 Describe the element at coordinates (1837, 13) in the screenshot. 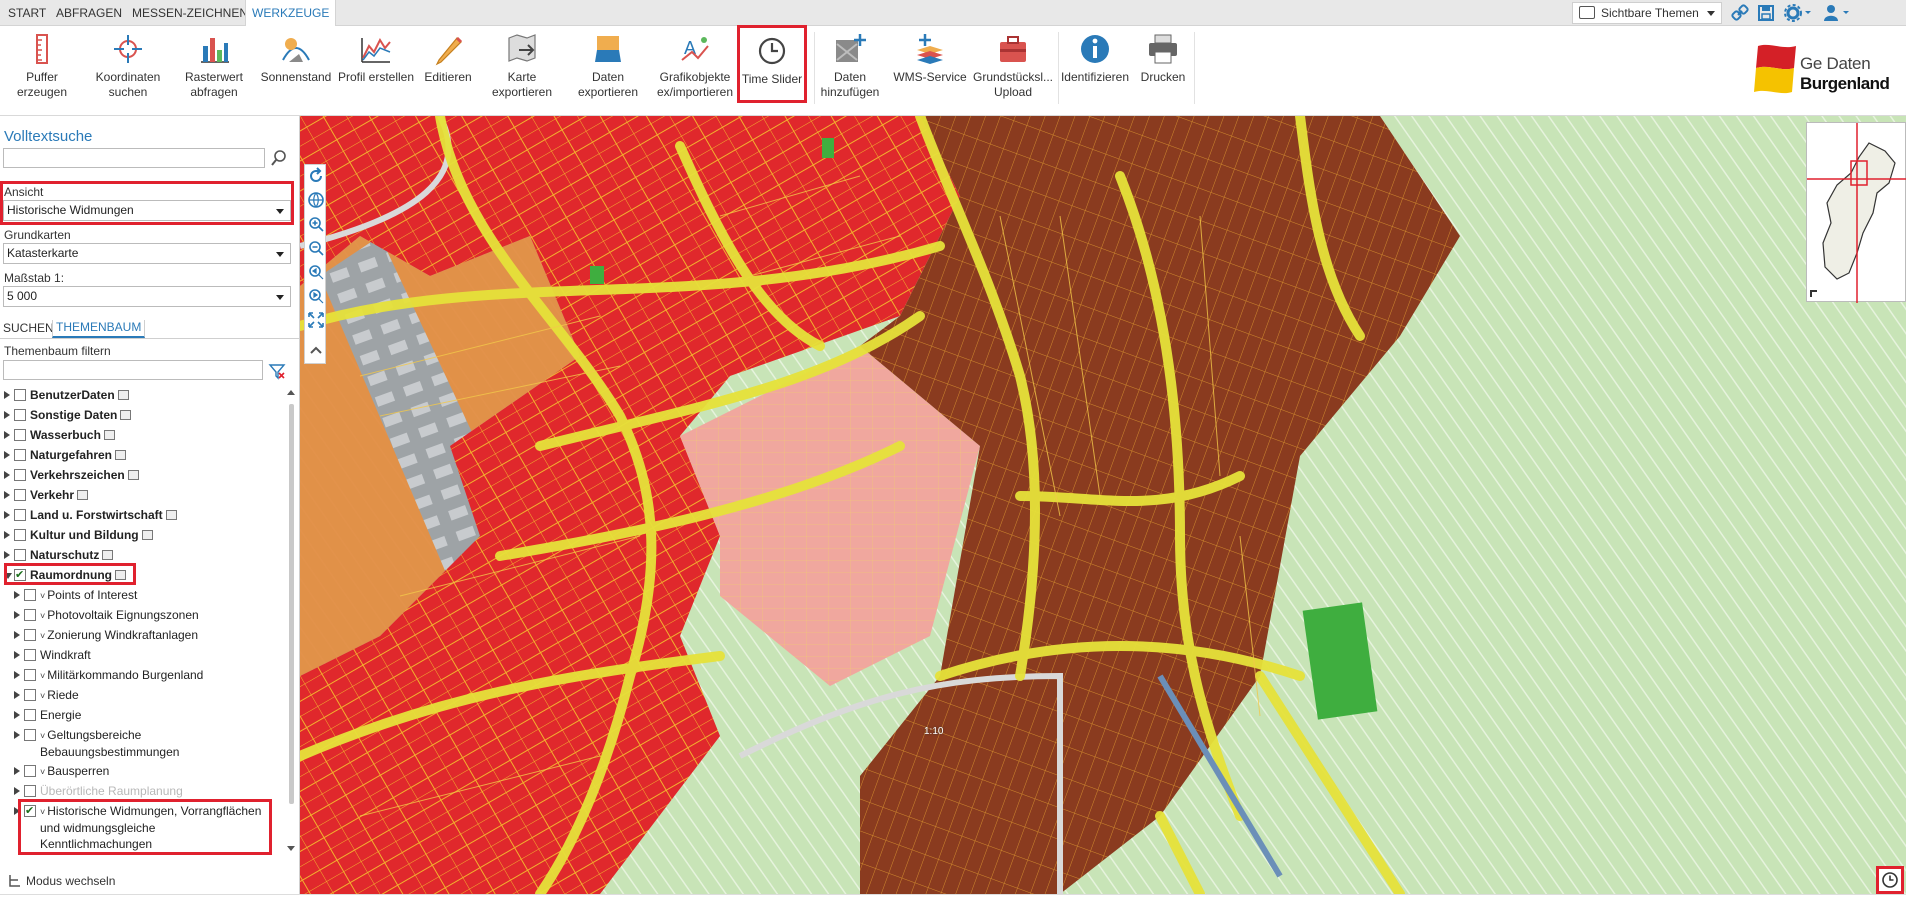

I see `user-icon` at that location.